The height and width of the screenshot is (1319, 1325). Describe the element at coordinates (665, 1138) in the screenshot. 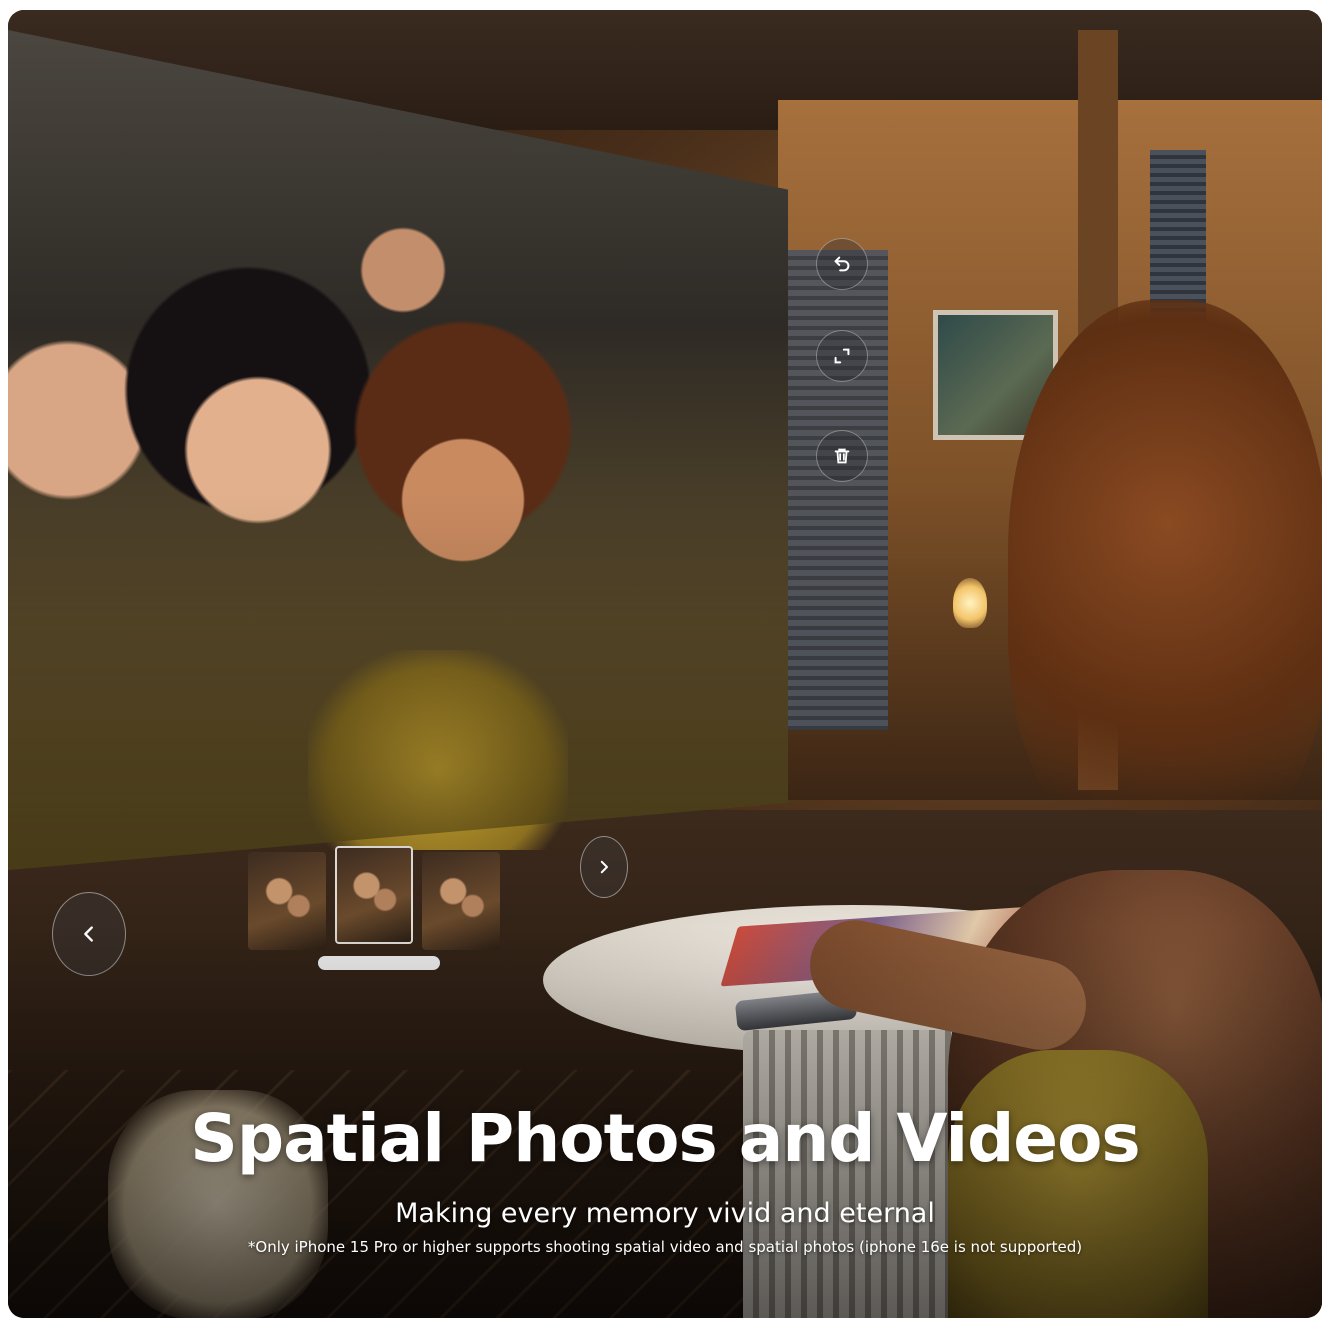

I see `headline: Spatial Photos and Videos` at that location.